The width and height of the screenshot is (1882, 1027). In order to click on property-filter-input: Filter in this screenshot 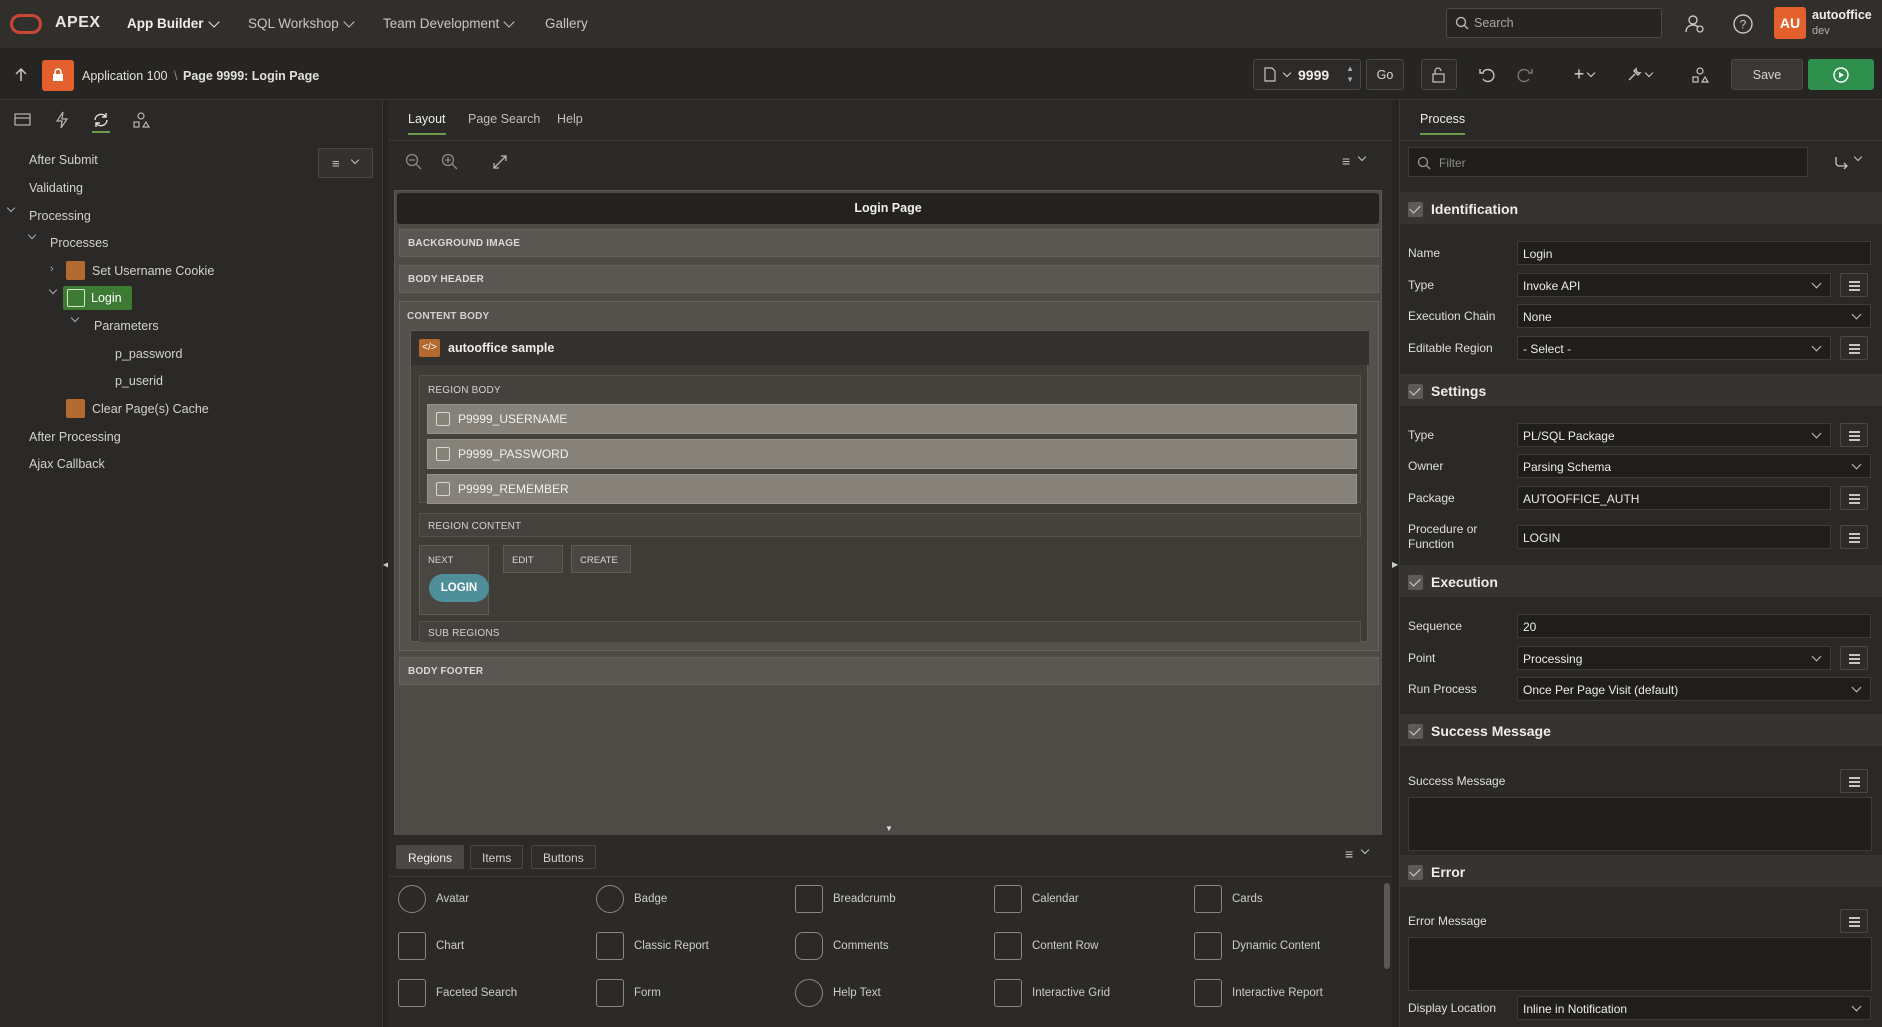, I will do `click(1608, 162)`.